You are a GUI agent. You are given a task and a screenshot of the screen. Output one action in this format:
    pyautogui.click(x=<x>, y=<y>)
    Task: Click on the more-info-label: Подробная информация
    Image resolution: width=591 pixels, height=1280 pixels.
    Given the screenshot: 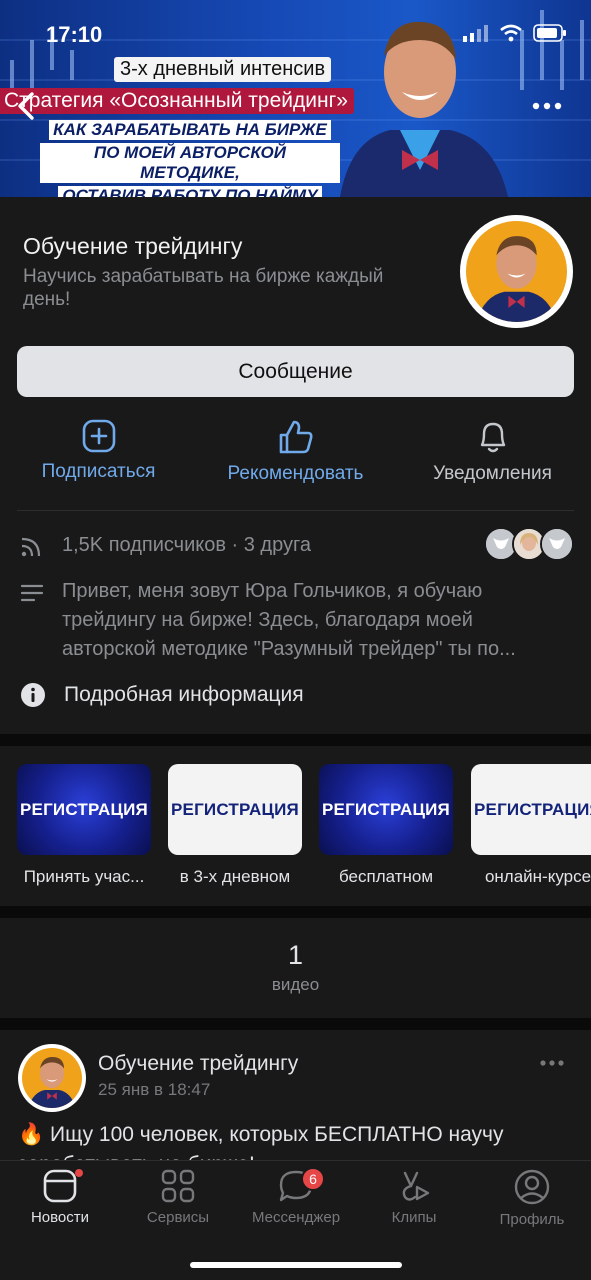 What is the action you would take?
    pyautogui.click(x=184, y=694)
    